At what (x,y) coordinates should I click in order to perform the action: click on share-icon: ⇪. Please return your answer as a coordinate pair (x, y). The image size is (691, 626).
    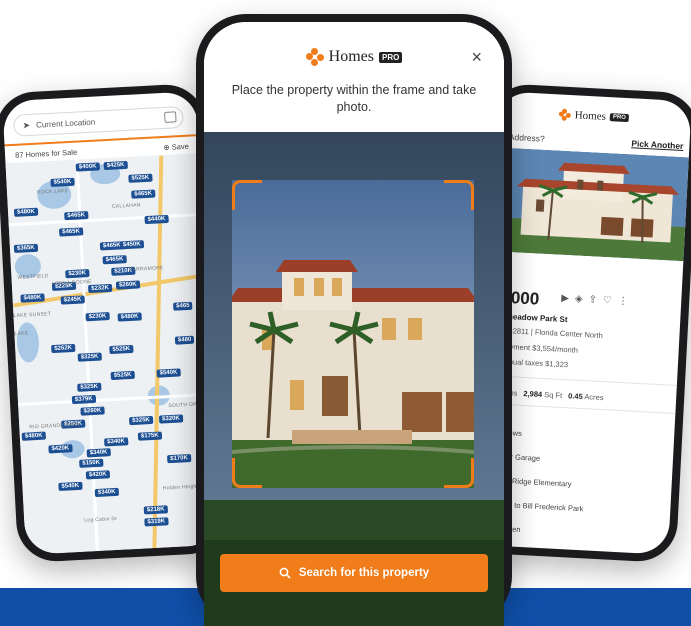
    Looking at the image, I should click on (592, 299).